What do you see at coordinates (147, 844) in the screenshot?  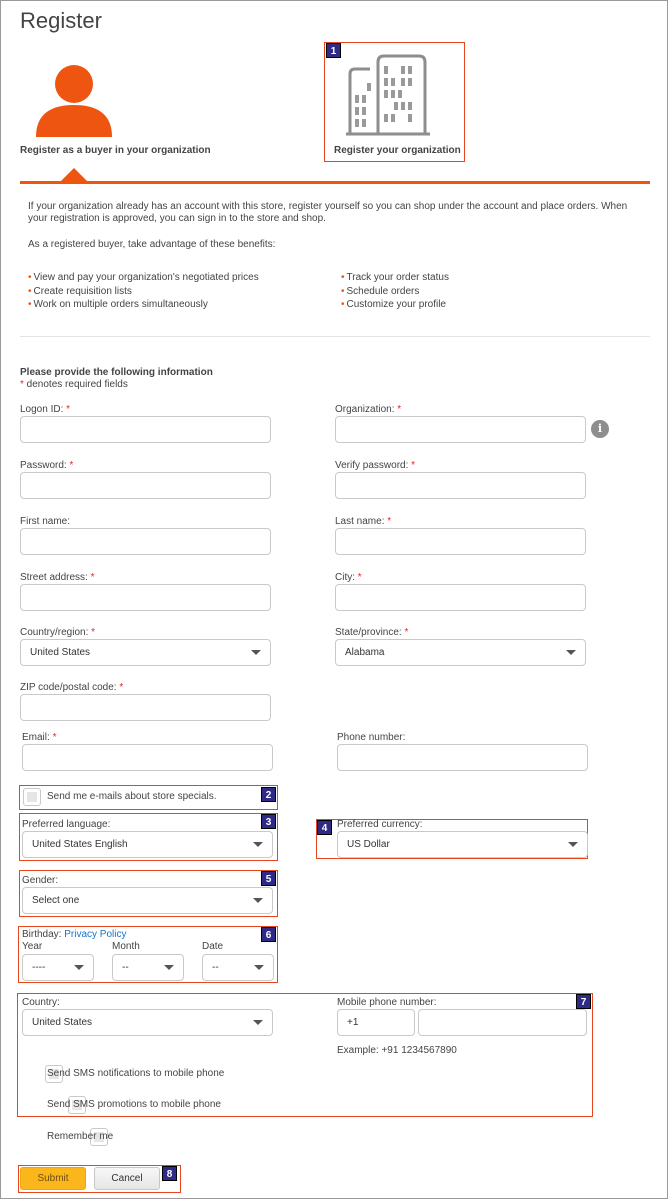 I see `preferred-language-select: United States English` at bounding box center [147, 844].